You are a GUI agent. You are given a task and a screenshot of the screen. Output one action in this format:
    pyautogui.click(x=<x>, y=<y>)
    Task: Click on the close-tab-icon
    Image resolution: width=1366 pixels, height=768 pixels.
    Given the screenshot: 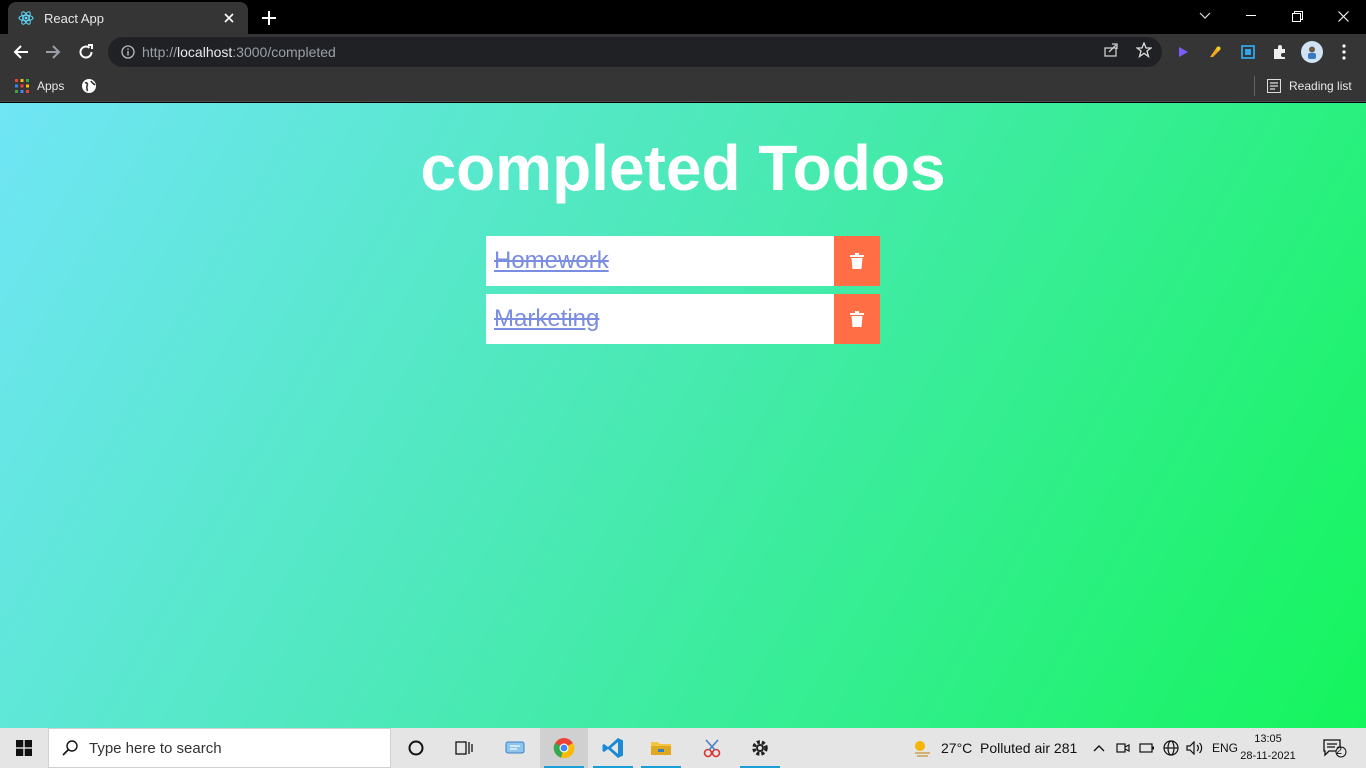 What is the action you would take?
    pyautogui.click(x=229, y=18)
    